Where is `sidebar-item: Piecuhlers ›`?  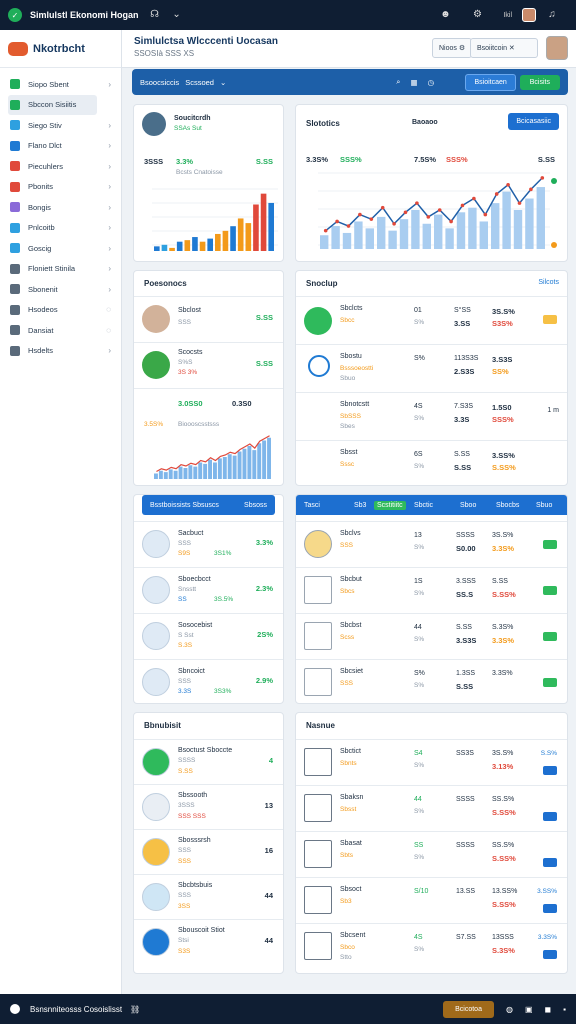
sidebar-item: Piecuhlers › is located at coordinates (60, 166).